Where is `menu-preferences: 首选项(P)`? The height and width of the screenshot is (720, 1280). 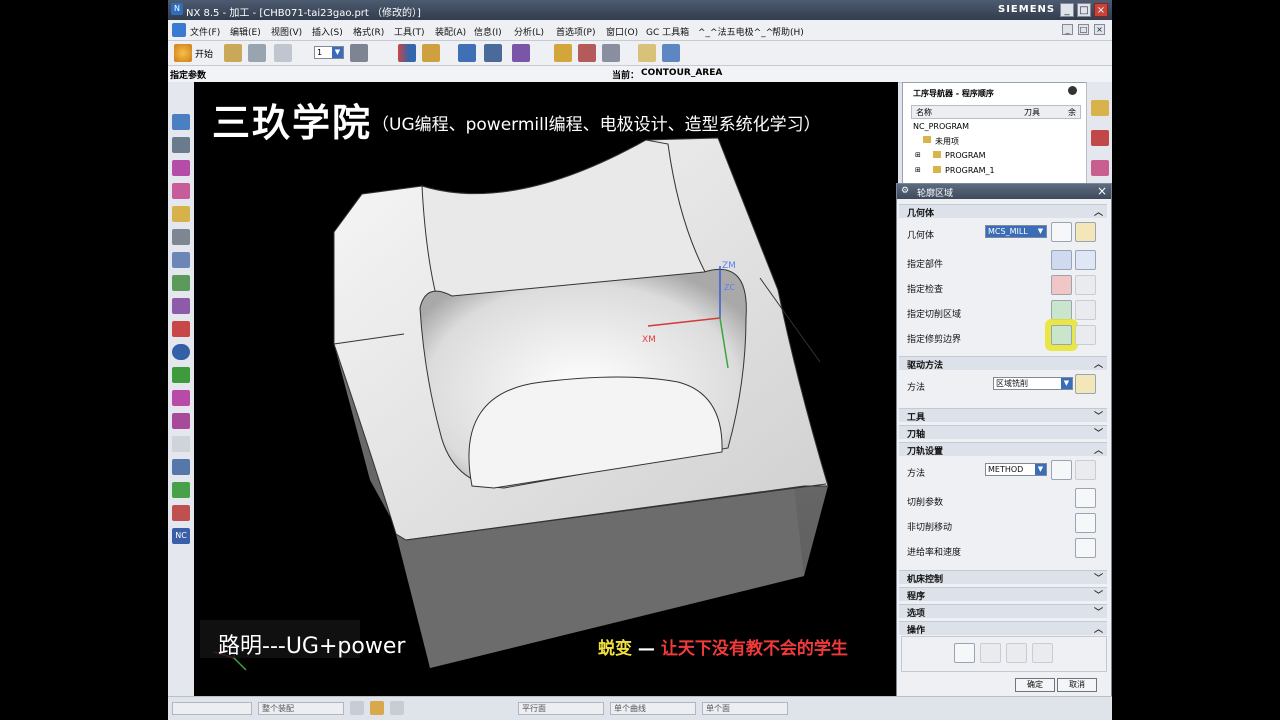 menu-preferences: 首选项(P) is located at coordinates (575, 31).